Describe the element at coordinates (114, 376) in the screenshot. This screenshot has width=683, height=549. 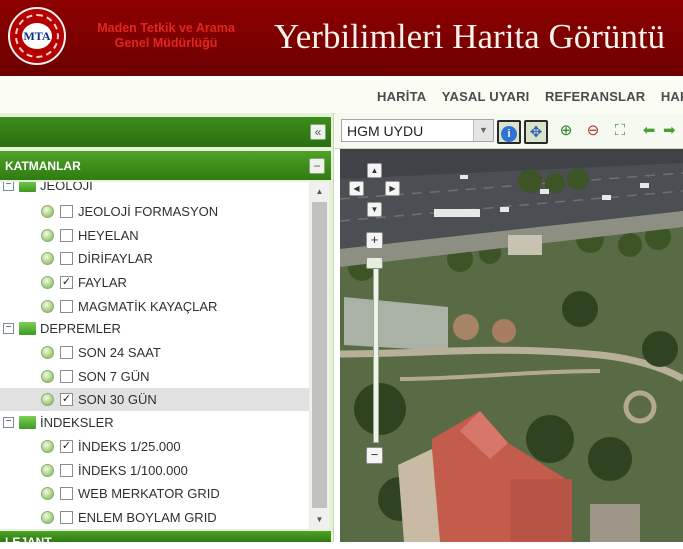
I see `tree-layer-label: SON 7 GÜN` at that location.